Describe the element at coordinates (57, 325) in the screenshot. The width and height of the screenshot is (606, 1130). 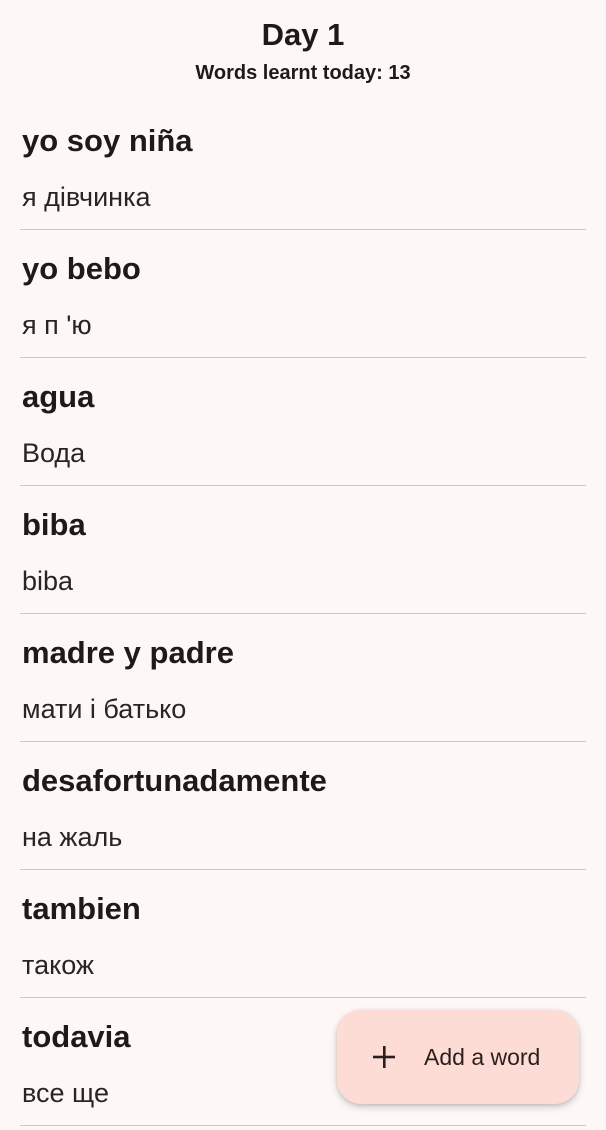
I see `word-translation: я п 'ю` at that location.